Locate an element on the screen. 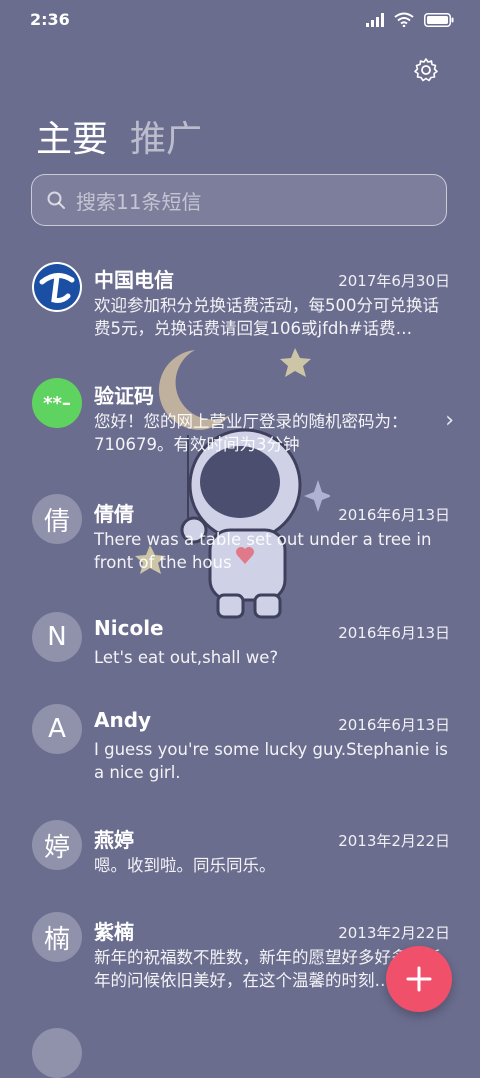 The width and height of the screenshot is (480, 1078). conversation-row: 婷 燕婷 2013年2月22日 嗯。收到啦。同乐同乐。 is located at coordinates (240, 857).